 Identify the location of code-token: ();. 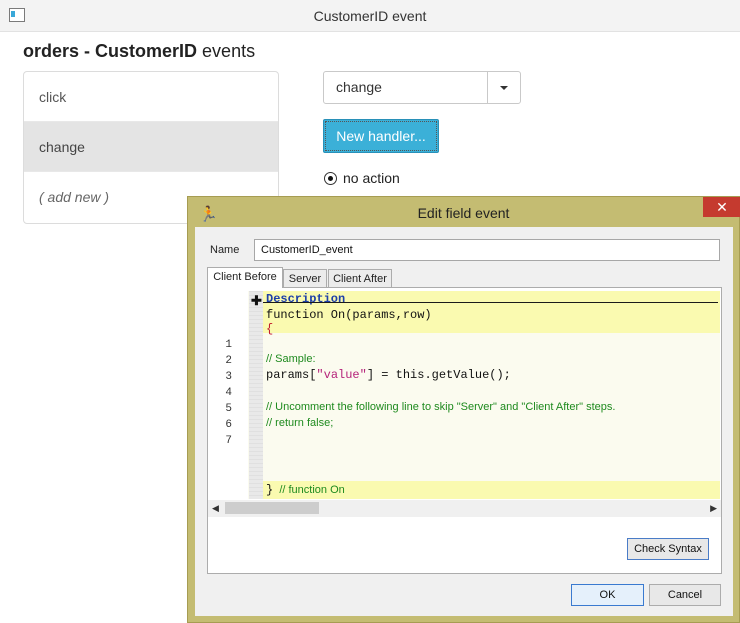
(500, 375).